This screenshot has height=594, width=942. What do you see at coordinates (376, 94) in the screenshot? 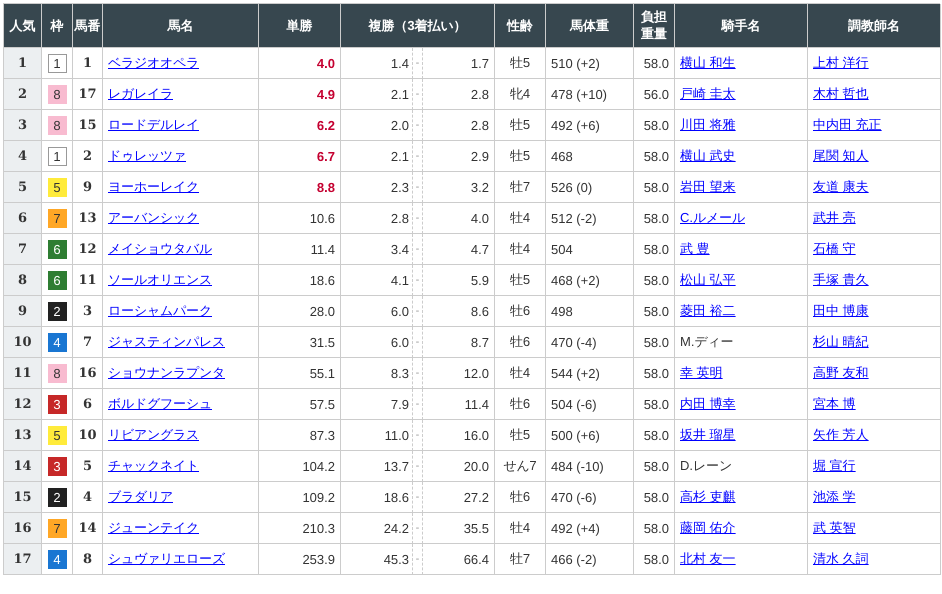
I see `place-odds-cell: 2.1` at bounding box center [376, 94].